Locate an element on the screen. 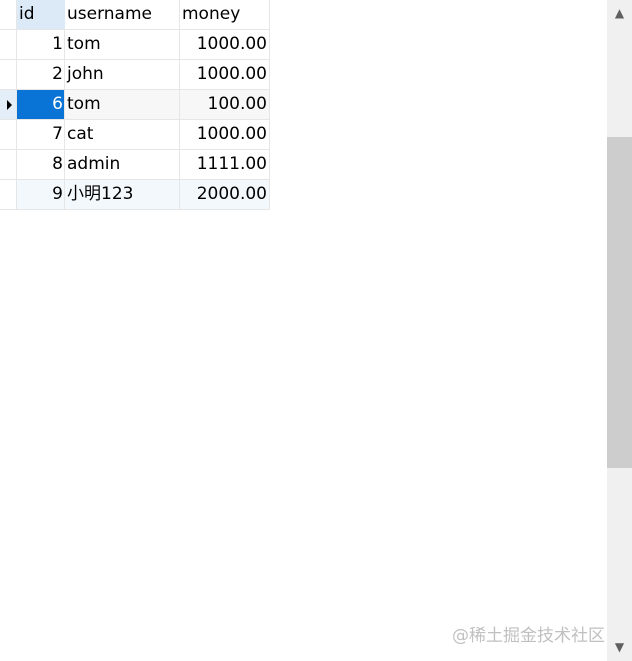  row-indicator-header is located at coordinates (8, 15).